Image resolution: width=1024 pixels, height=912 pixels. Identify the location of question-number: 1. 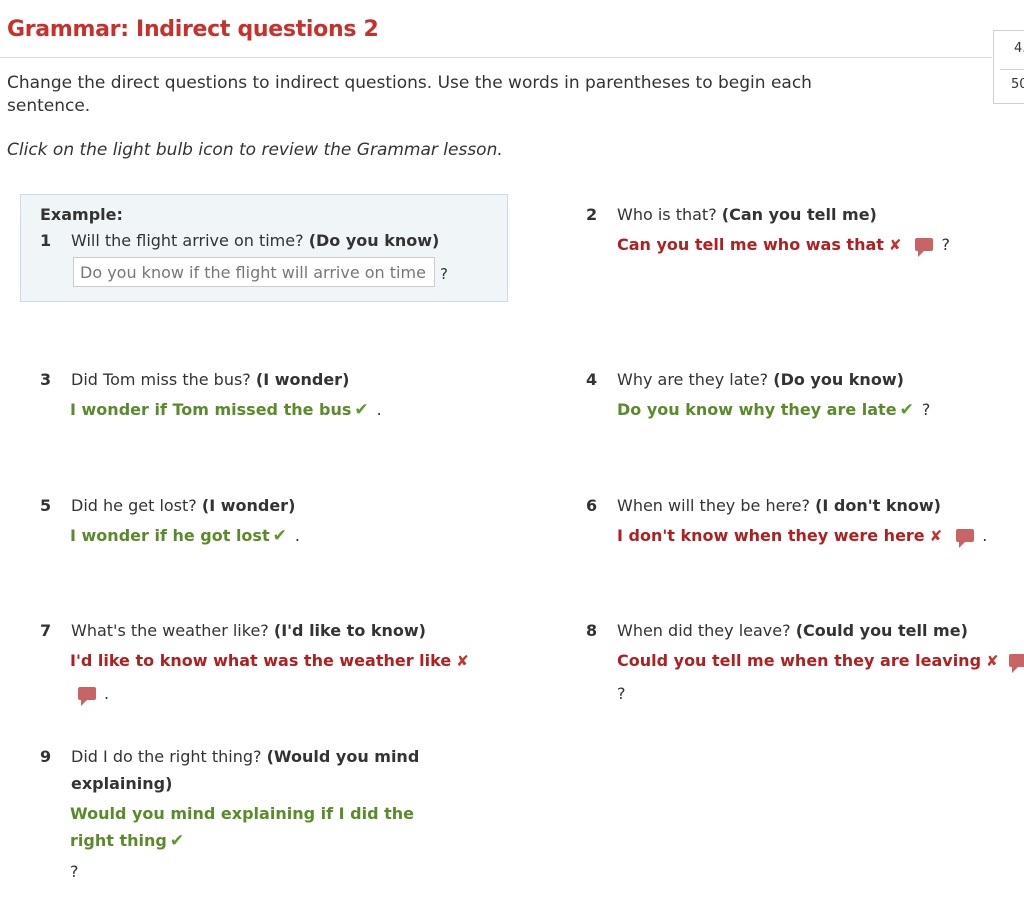
(46, 240).